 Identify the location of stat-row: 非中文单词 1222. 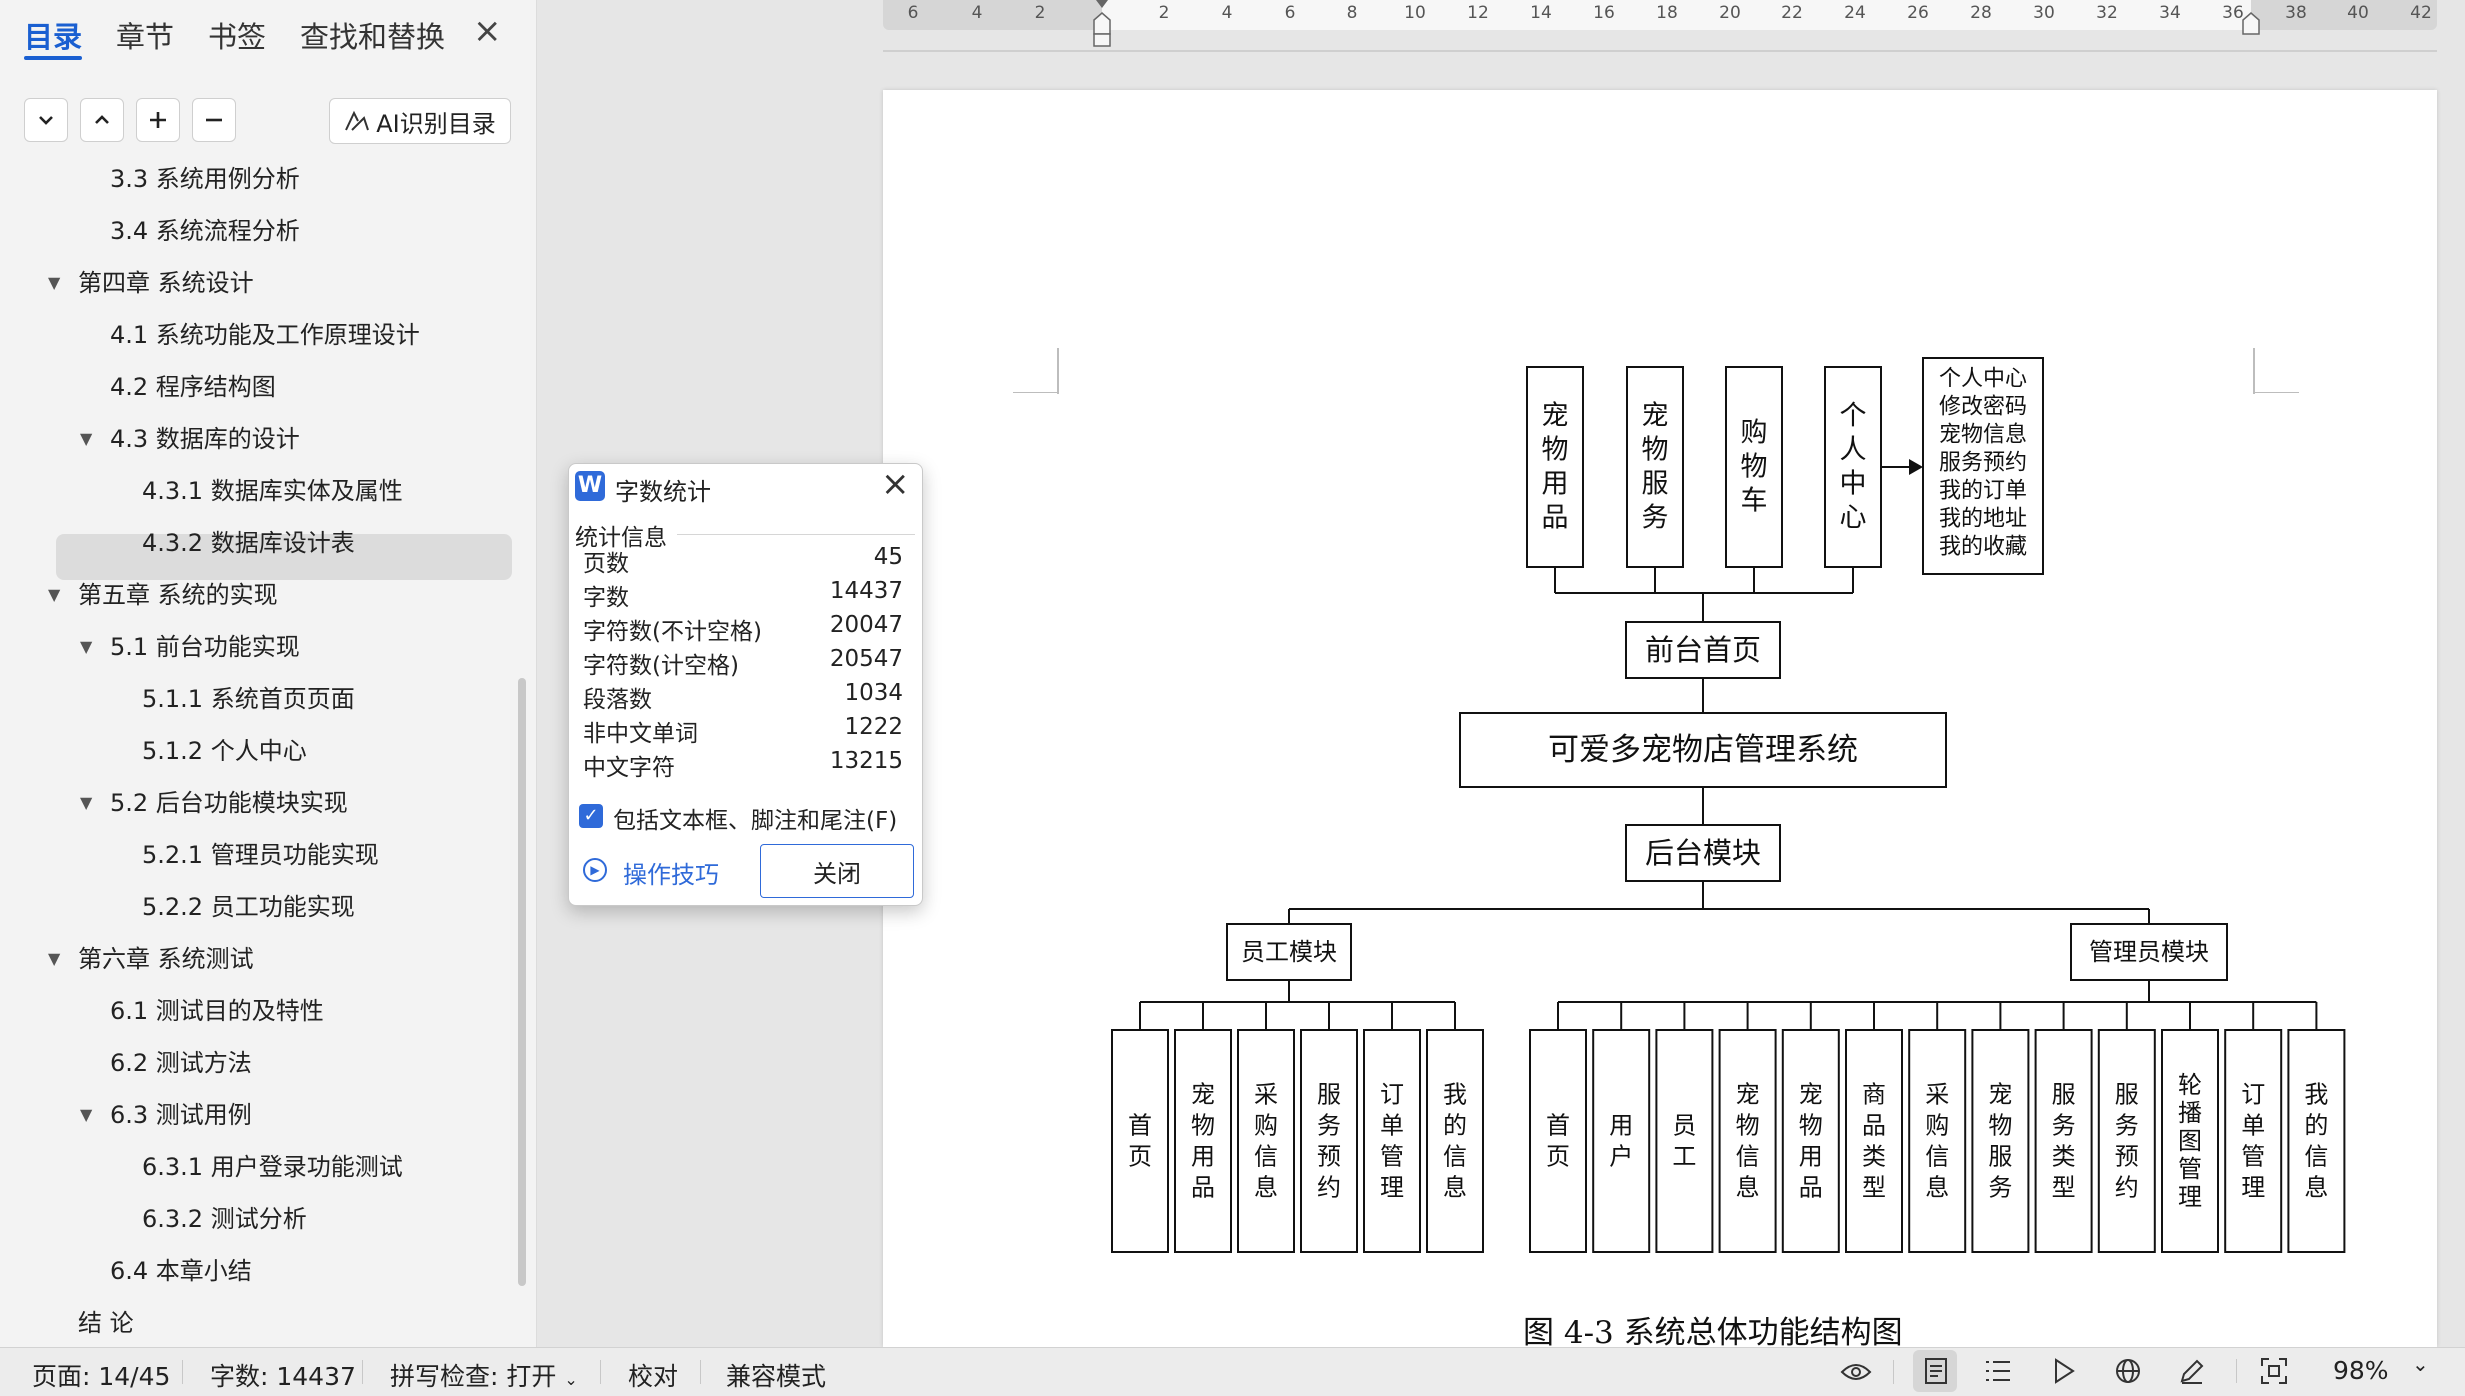
(743, 731).